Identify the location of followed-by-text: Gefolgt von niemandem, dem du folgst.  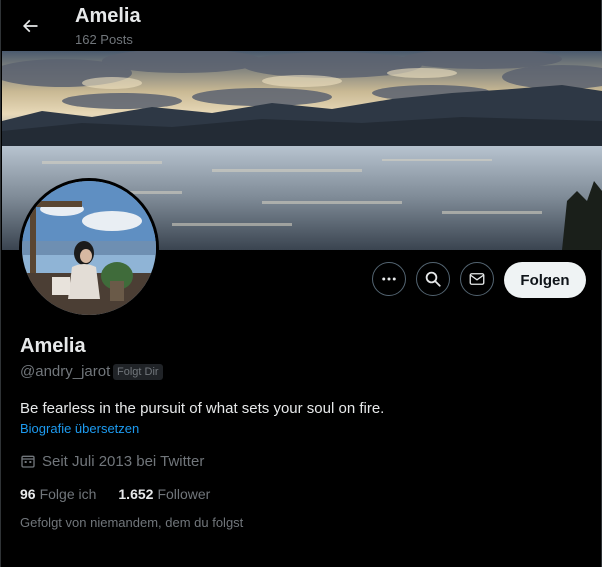
(132, 522).